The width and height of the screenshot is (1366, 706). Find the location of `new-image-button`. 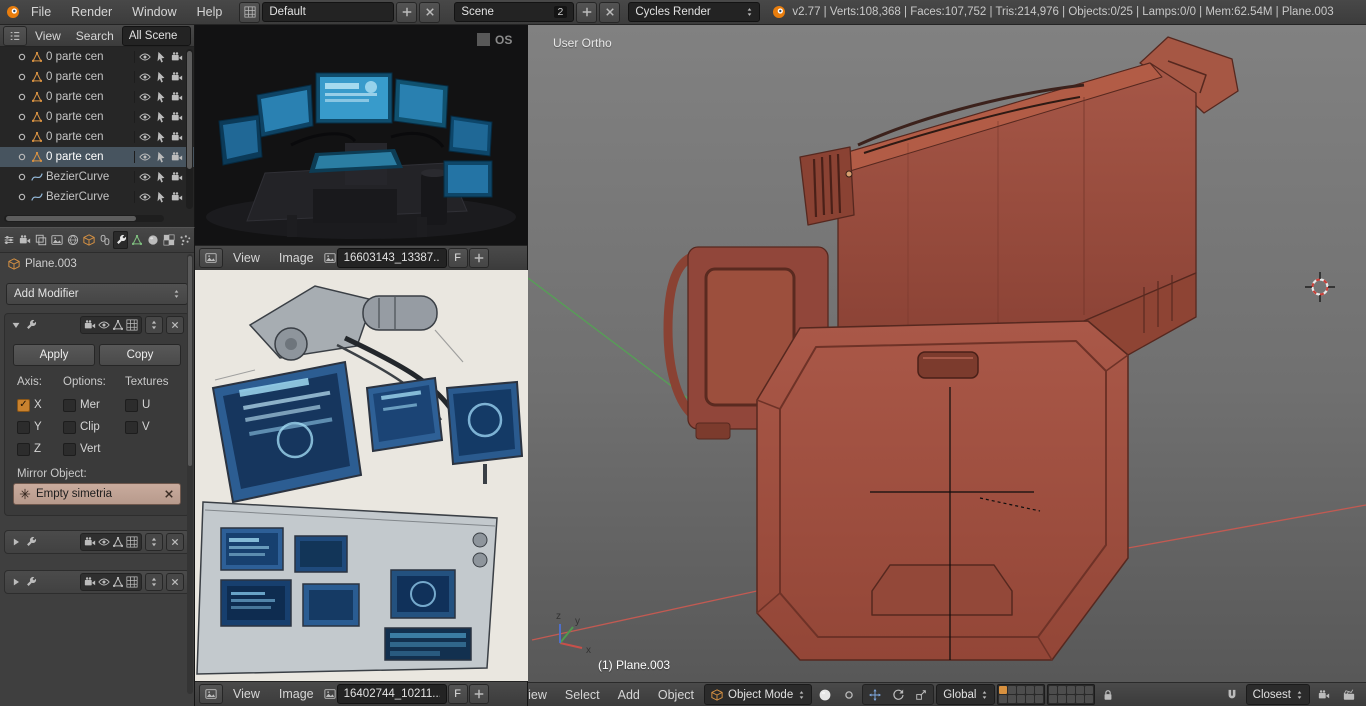

new-image-button is located at coordinates (478, 694).